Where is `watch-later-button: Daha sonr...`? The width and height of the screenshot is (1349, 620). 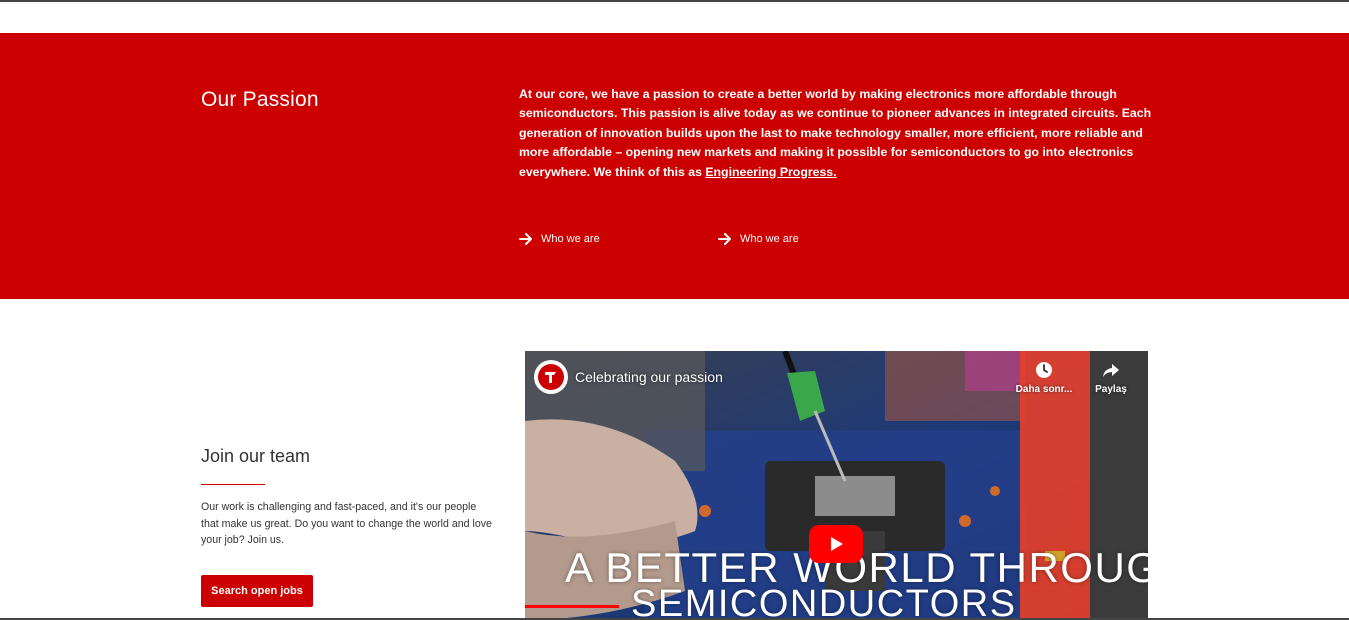
watch-later-button: Daha sonr... is located at coordinates (1044, 377).